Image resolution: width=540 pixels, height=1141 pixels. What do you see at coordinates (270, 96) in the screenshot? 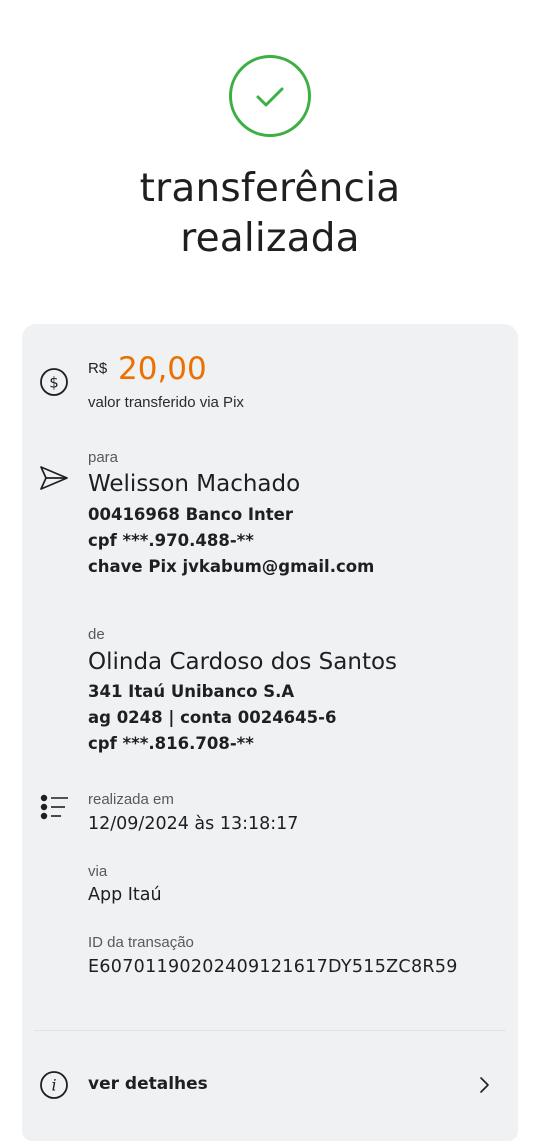
I see `check-circle-icon` at bounding box center [270, 96].